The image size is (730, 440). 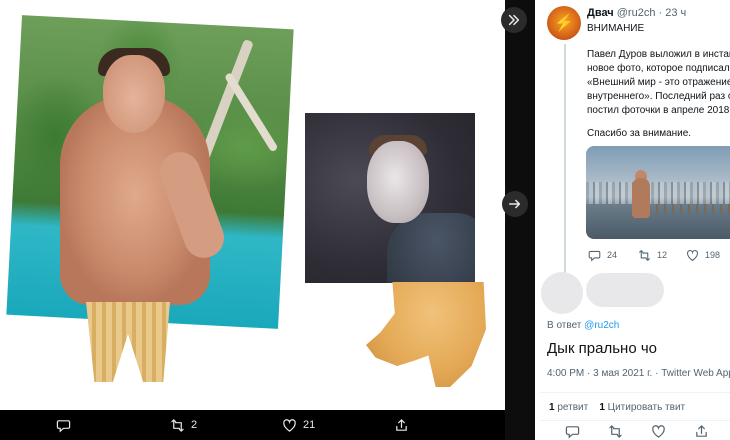 I want to click on arrow-right-icon, so click(x=514, y=204).